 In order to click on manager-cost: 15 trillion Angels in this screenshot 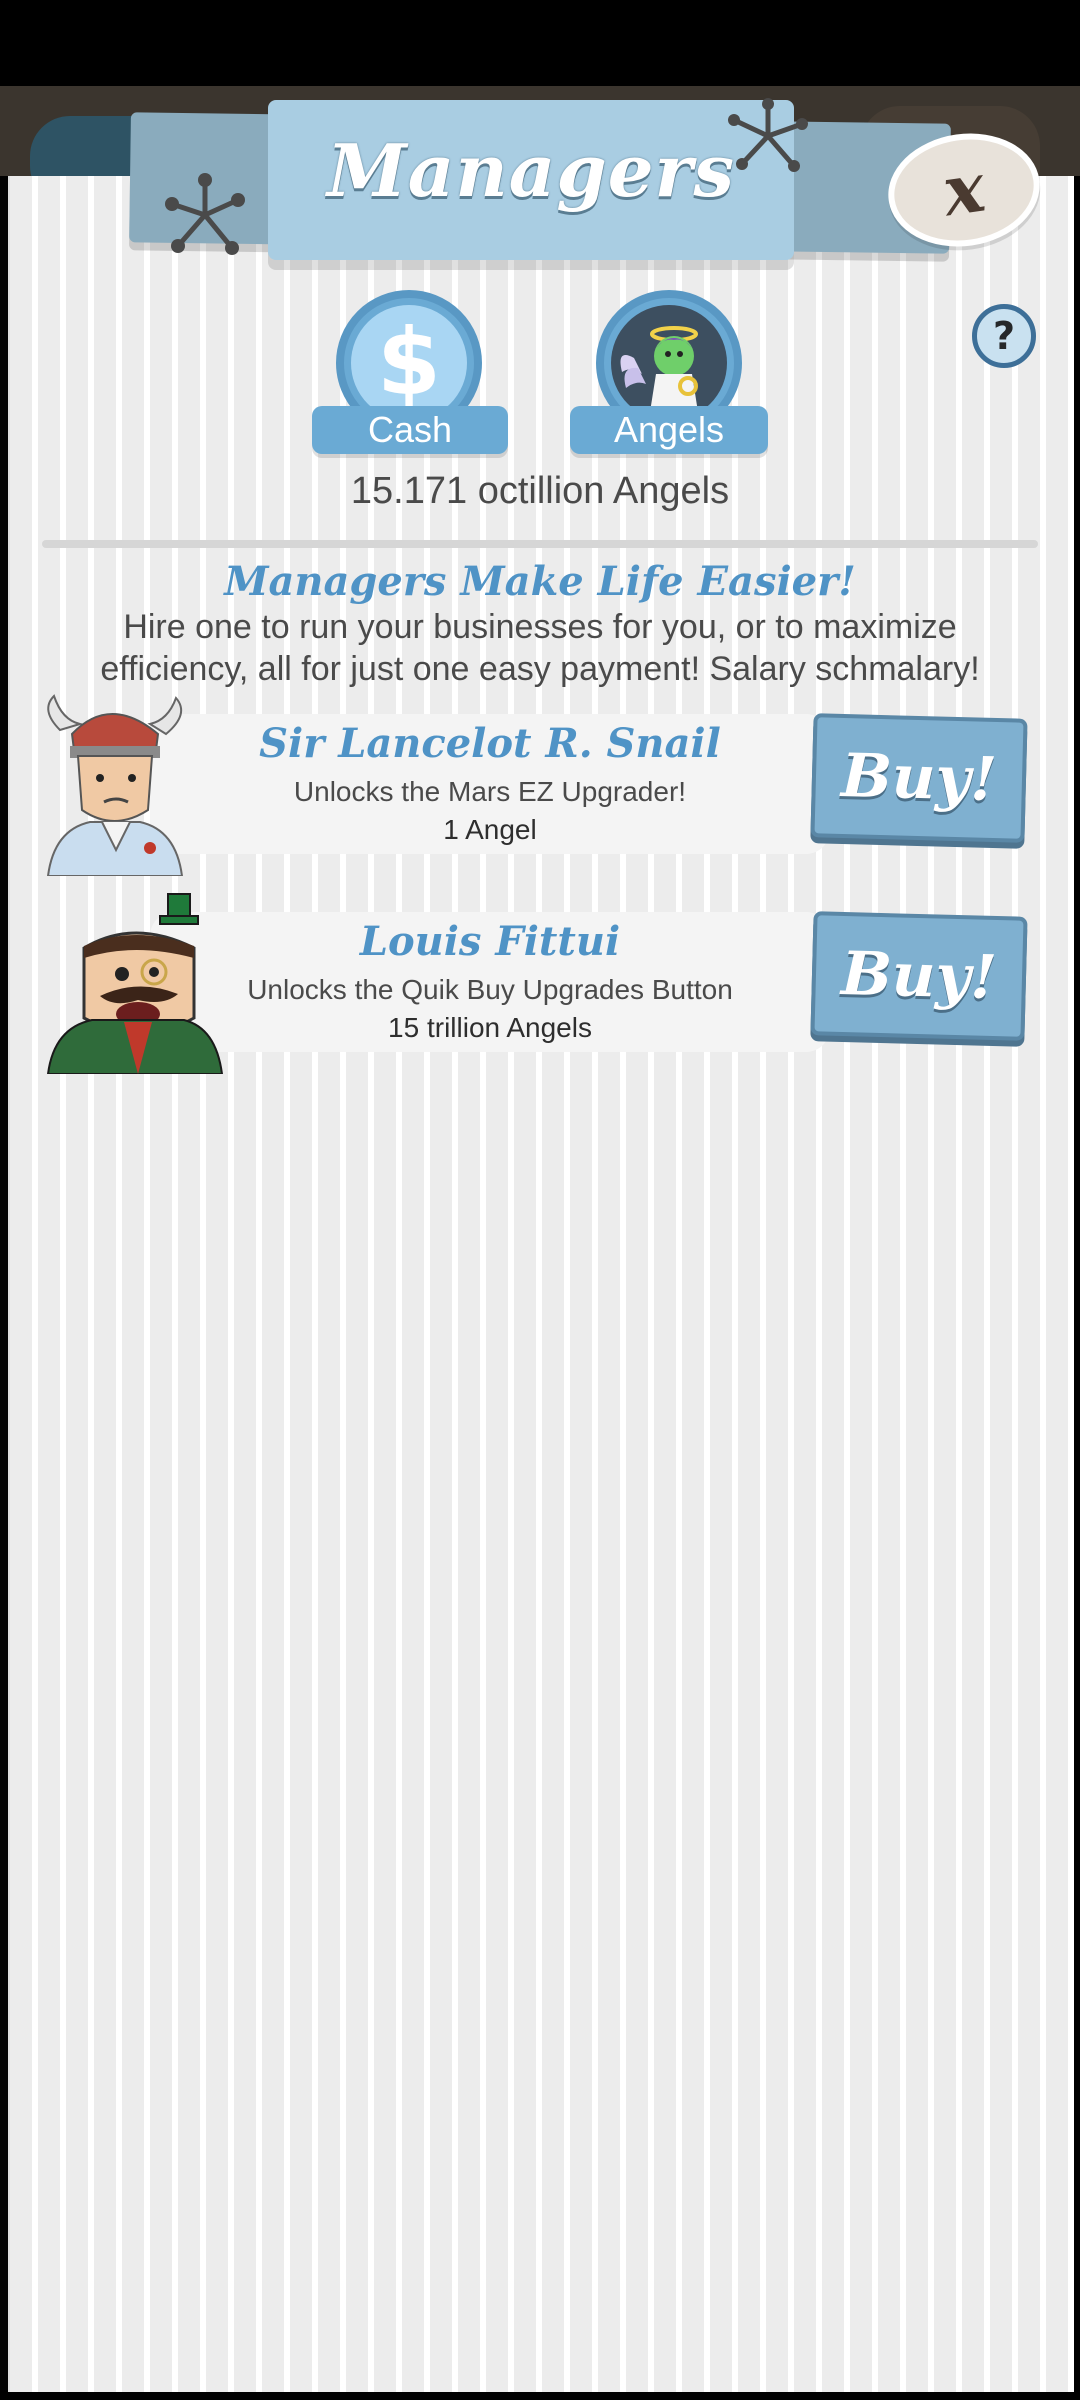, I will do `click(490, 1027)`.